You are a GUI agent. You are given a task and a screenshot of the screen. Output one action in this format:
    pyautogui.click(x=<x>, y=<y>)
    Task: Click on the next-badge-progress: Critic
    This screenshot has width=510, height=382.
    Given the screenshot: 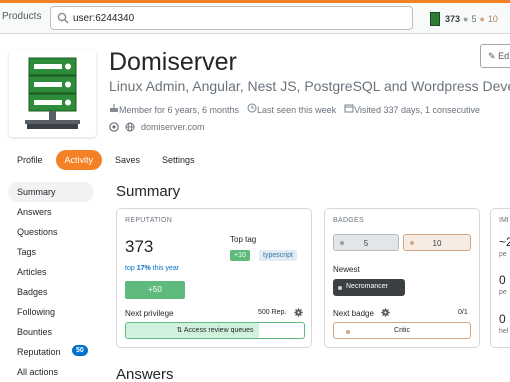 What is the action you would take?
    pyautogui.click(x=402, y=330)
    